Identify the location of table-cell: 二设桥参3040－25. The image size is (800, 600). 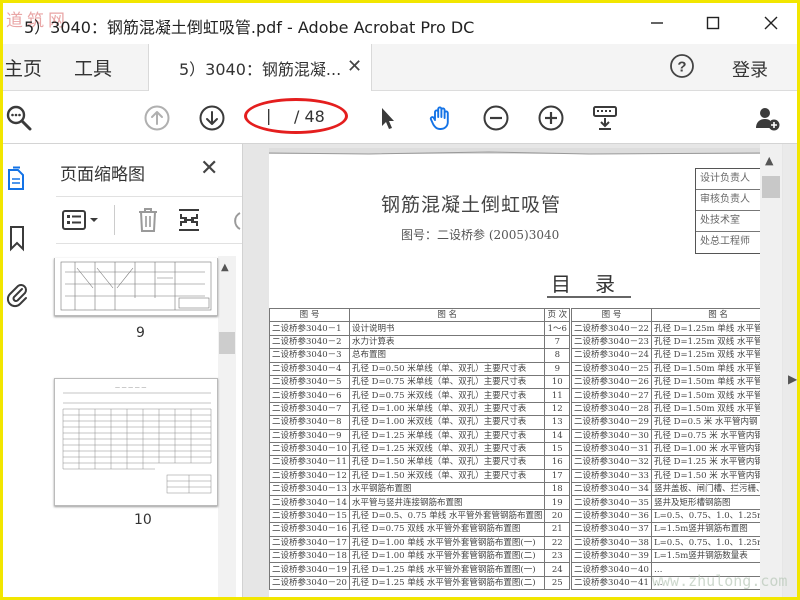
(611, 368).